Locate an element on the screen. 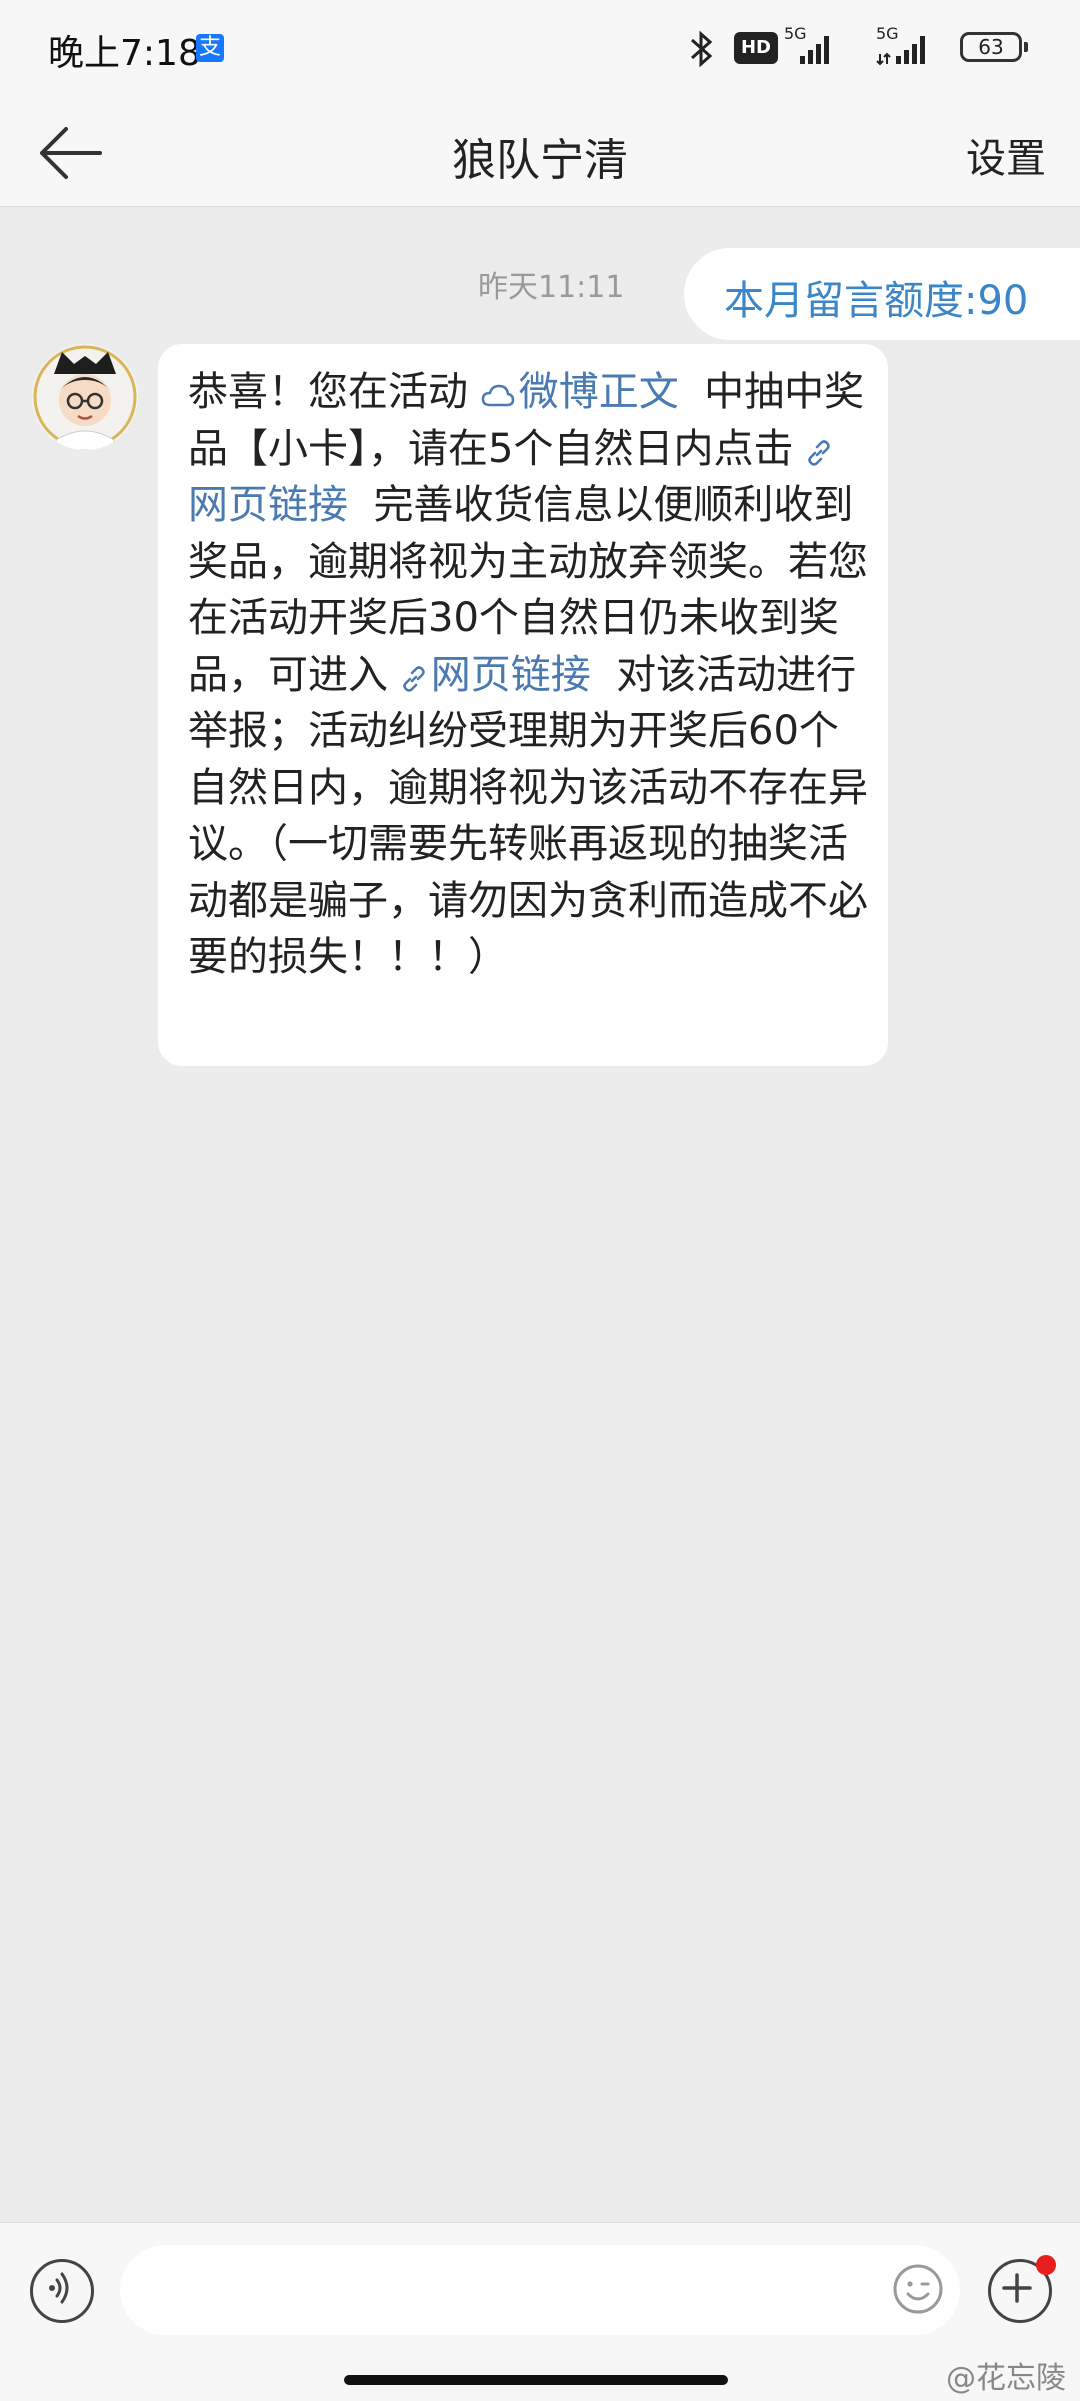 The height and width of the screenshot is (2401, 1080). bluetooth-icon is located at coordinates (702, 49).